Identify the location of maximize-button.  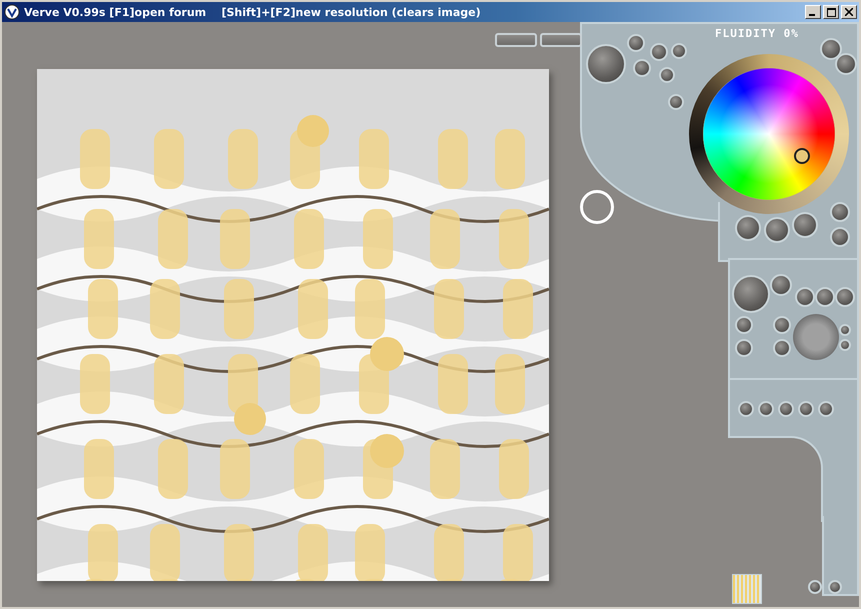
(831, 12).